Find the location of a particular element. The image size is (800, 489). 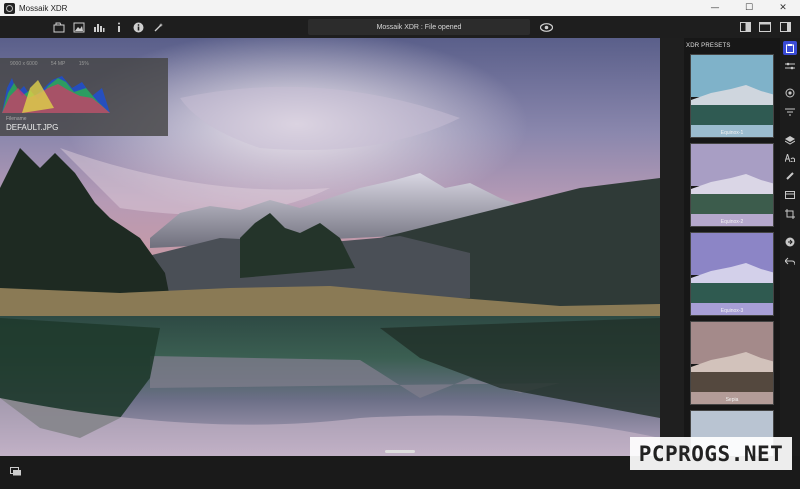

preset-sepia: Sepia is located at coordinates (732, 363).